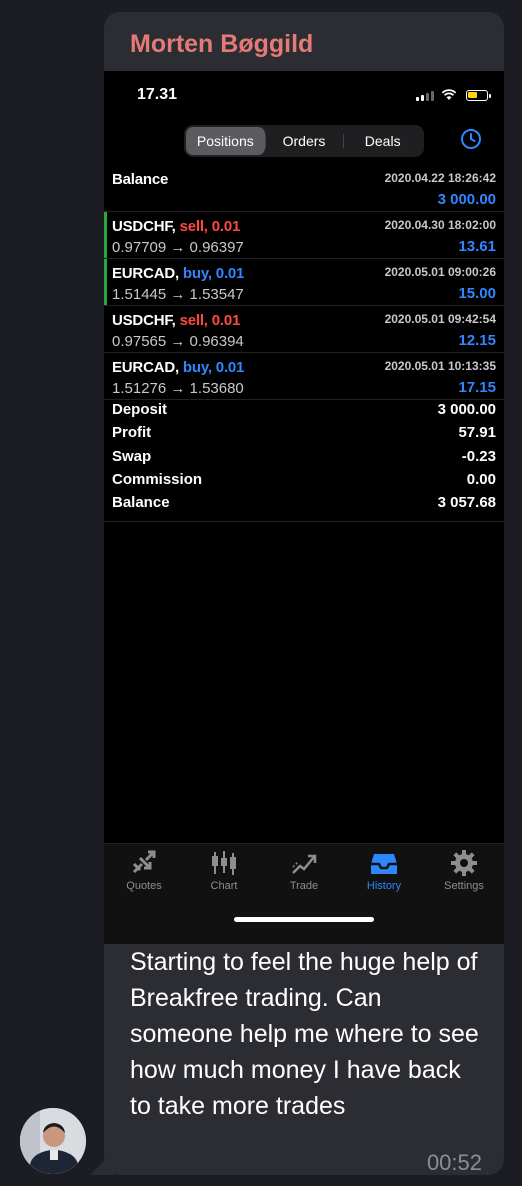 The image size is (522, 1186). I want to click on tab-quotes: Quotes, so click(144, 871).